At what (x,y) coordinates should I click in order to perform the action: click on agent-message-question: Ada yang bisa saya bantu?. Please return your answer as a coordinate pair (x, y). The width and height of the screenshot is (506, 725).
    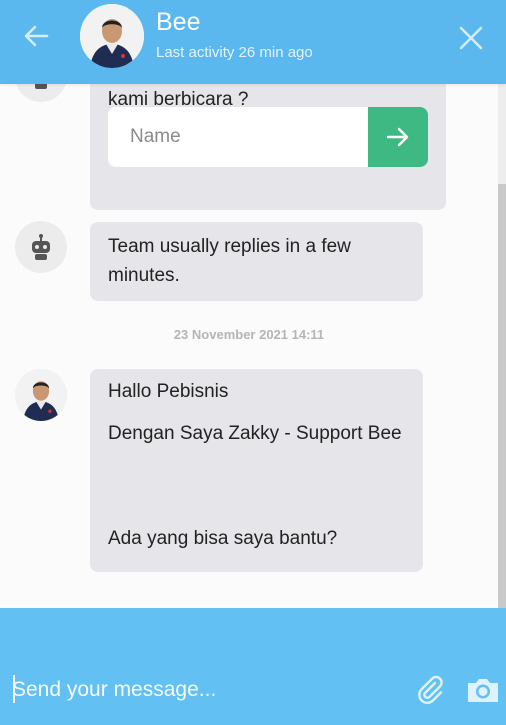
    Looking at the image, I should click on (223, 538).